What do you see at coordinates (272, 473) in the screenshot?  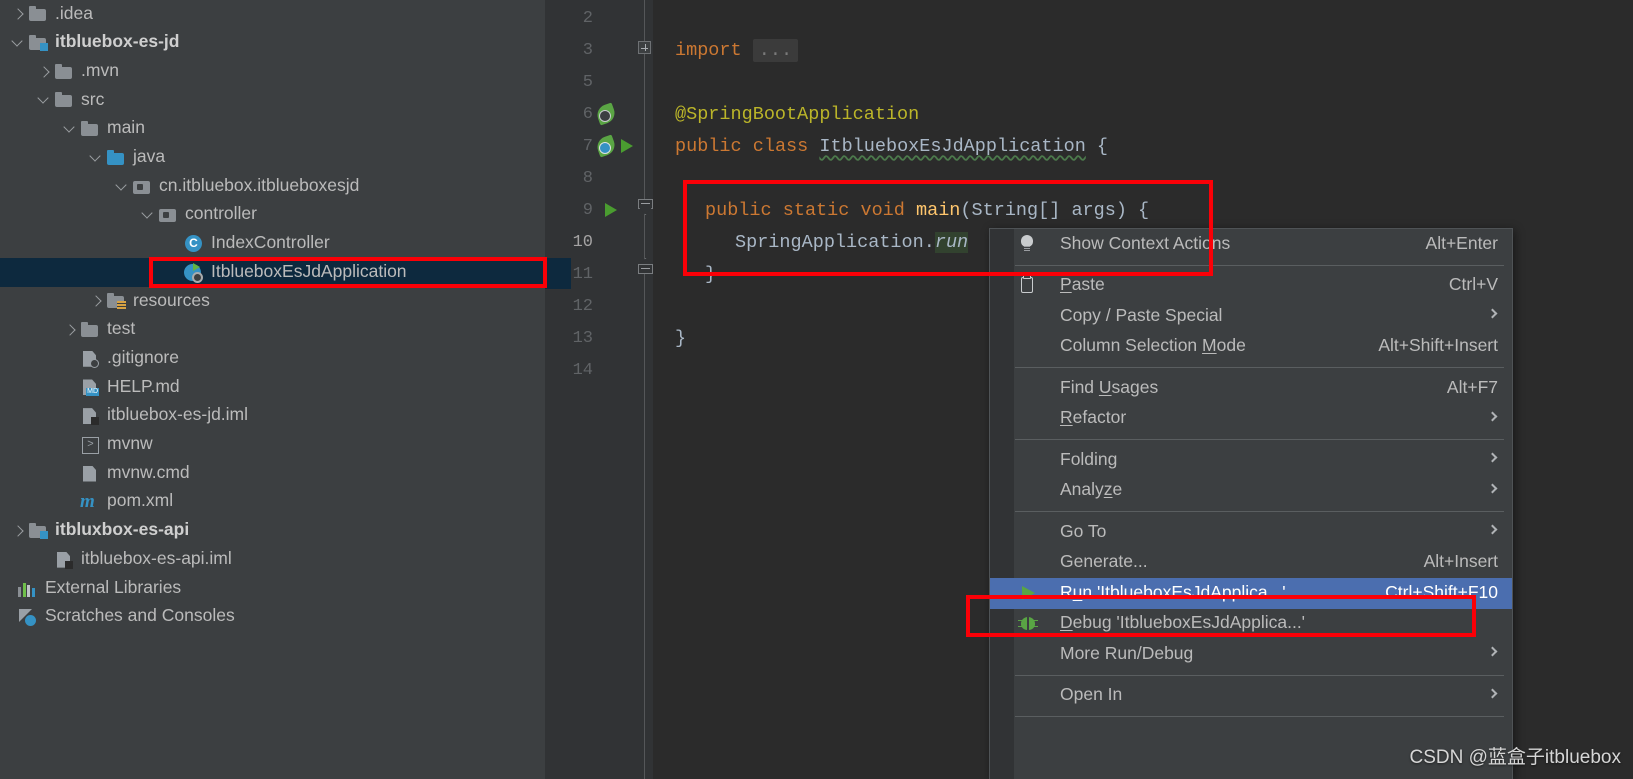 I see `tree-item: mvnw.cmd` at bounding box center [272, 473].